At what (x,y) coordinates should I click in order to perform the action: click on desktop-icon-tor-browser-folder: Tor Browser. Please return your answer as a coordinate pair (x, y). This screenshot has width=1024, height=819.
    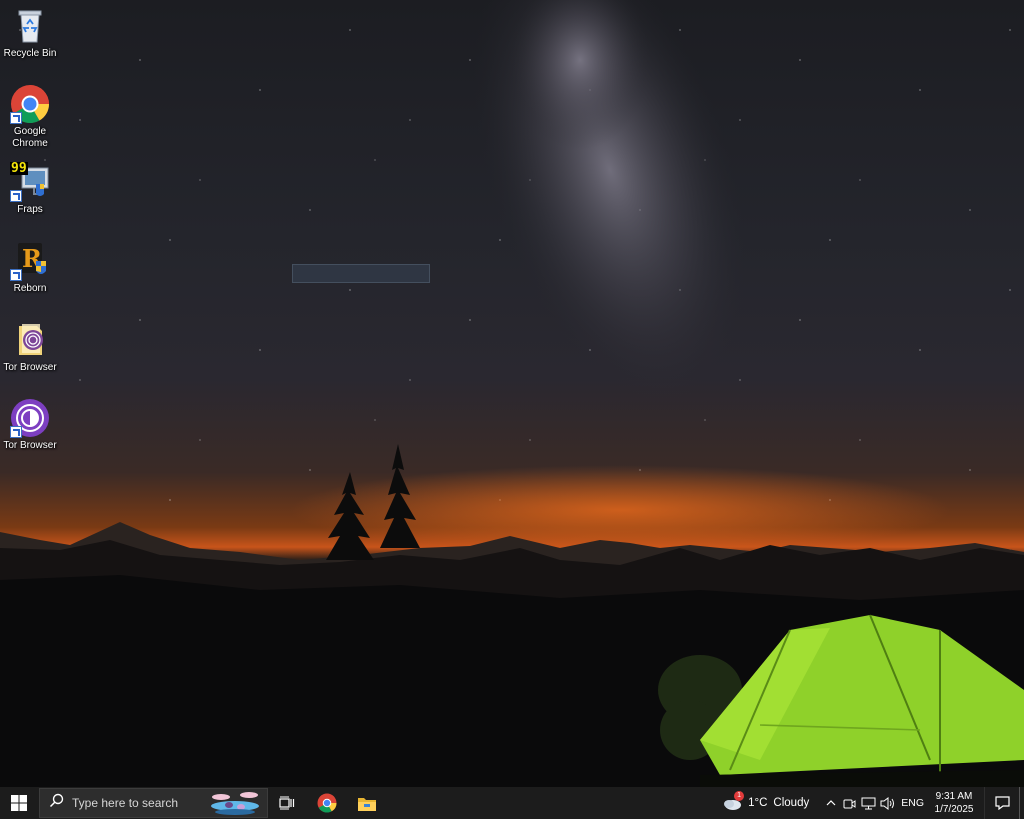
    Looking at the image, I should click on (30, 347).